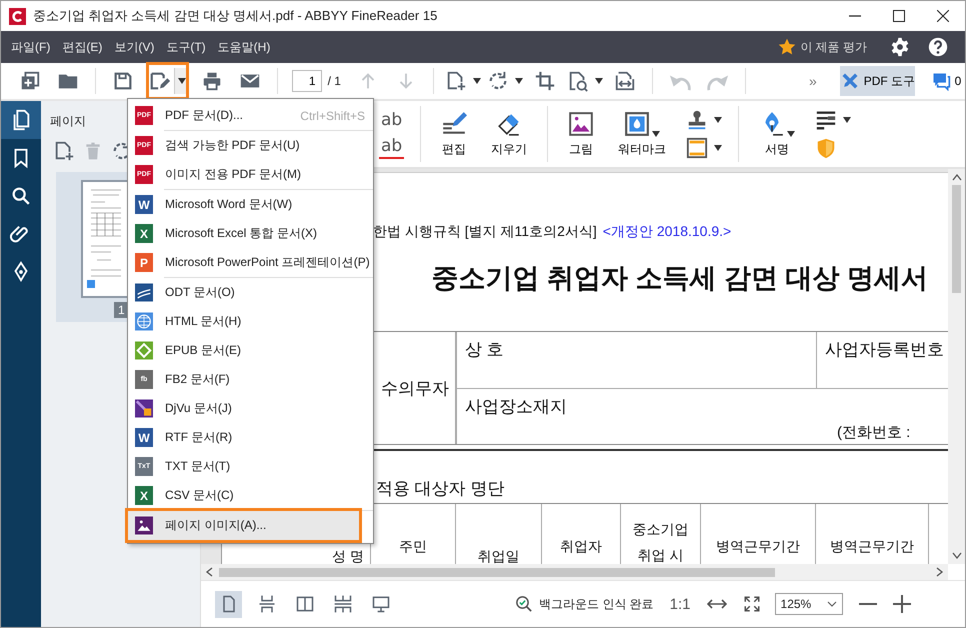 This screenshot has width=966, height=628. What do you see at coordinates (831, 604) in the screenshot?
I see `chevron-down-icon` at bounding box center [831, 604].